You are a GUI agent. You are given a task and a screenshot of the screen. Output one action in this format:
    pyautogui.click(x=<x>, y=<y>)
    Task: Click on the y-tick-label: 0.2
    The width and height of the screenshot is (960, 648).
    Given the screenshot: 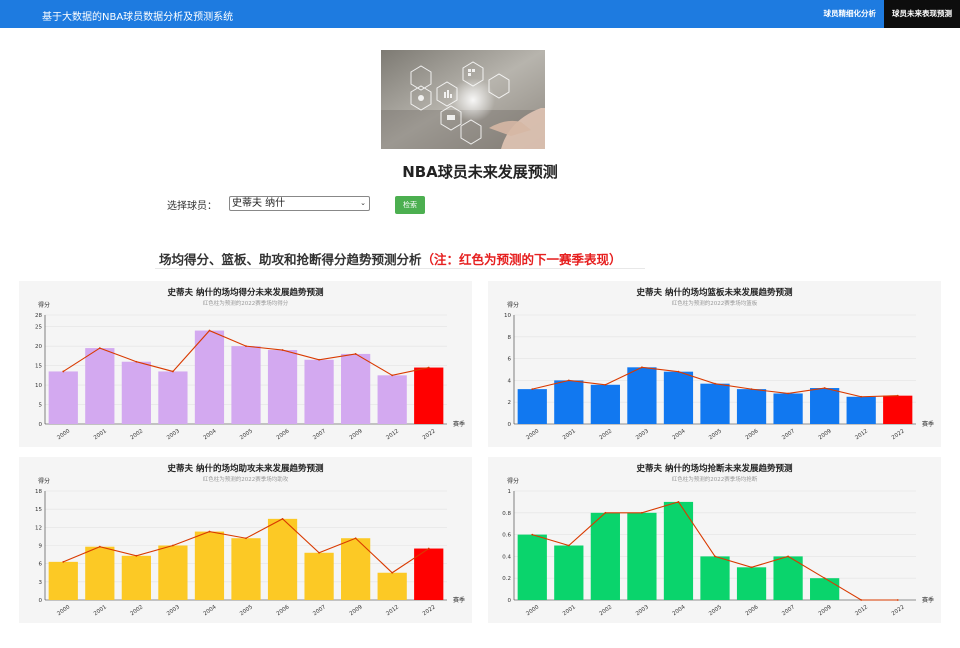 What is the action you would take?
    pyautogui.click(x=506, y=579)
    